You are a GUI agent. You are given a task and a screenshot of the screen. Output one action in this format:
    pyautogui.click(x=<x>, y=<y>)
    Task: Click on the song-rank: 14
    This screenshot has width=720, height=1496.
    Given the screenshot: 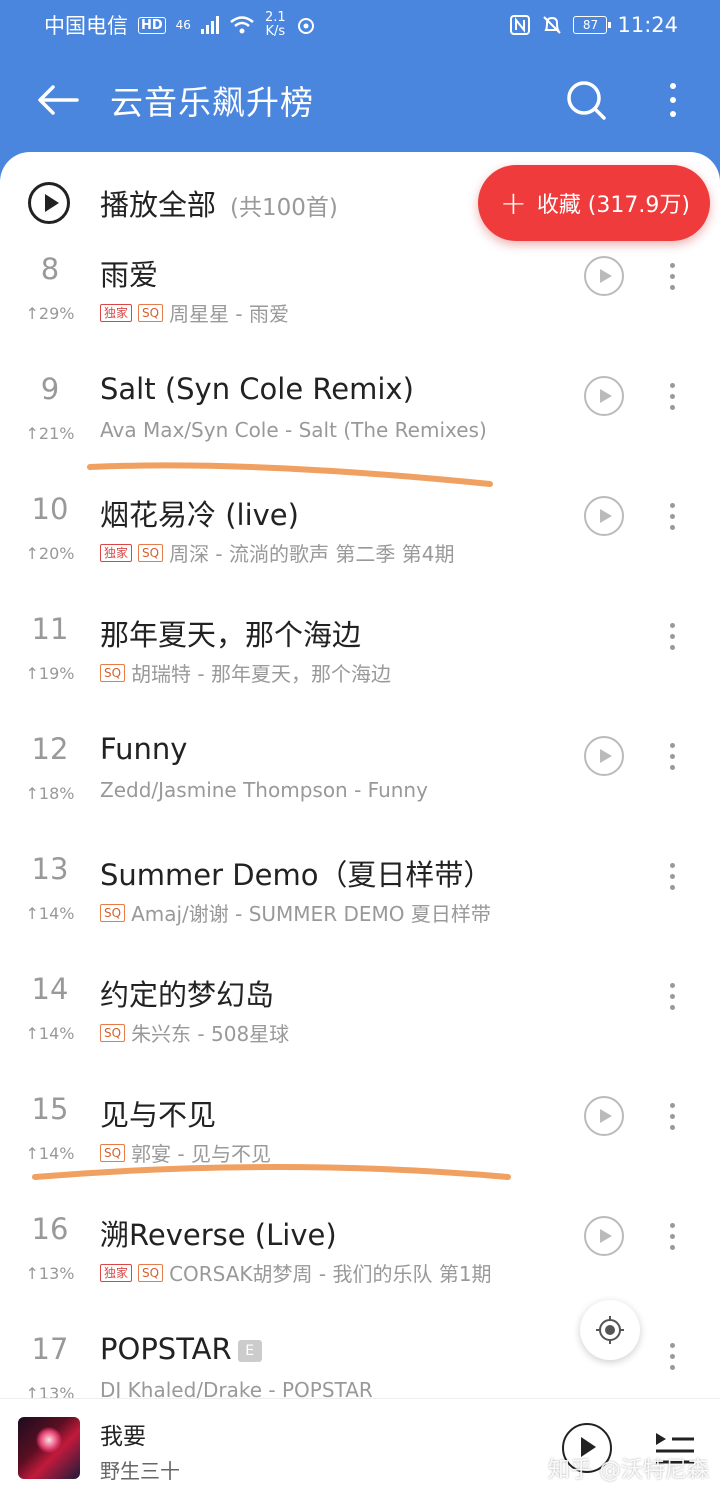 What is the action you would take?
    pyautogui.click(x=50, y=989)
    